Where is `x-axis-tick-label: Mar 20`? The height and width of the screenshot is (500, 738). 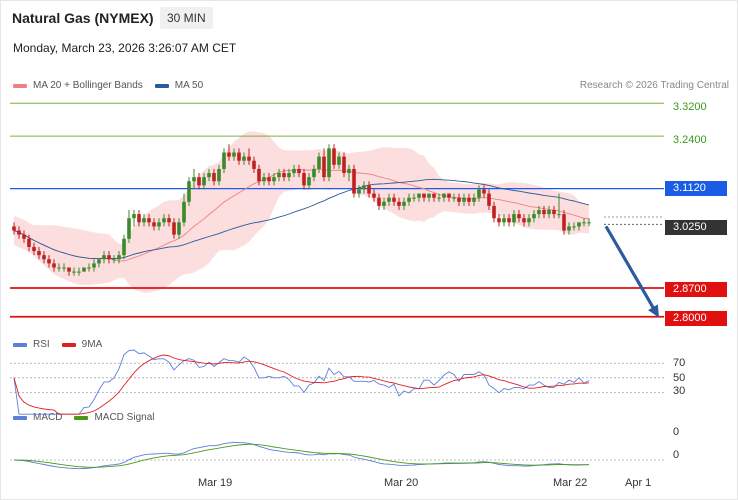 x-axis-tick-label: Mar 20 is located at coordinates (401, 483).